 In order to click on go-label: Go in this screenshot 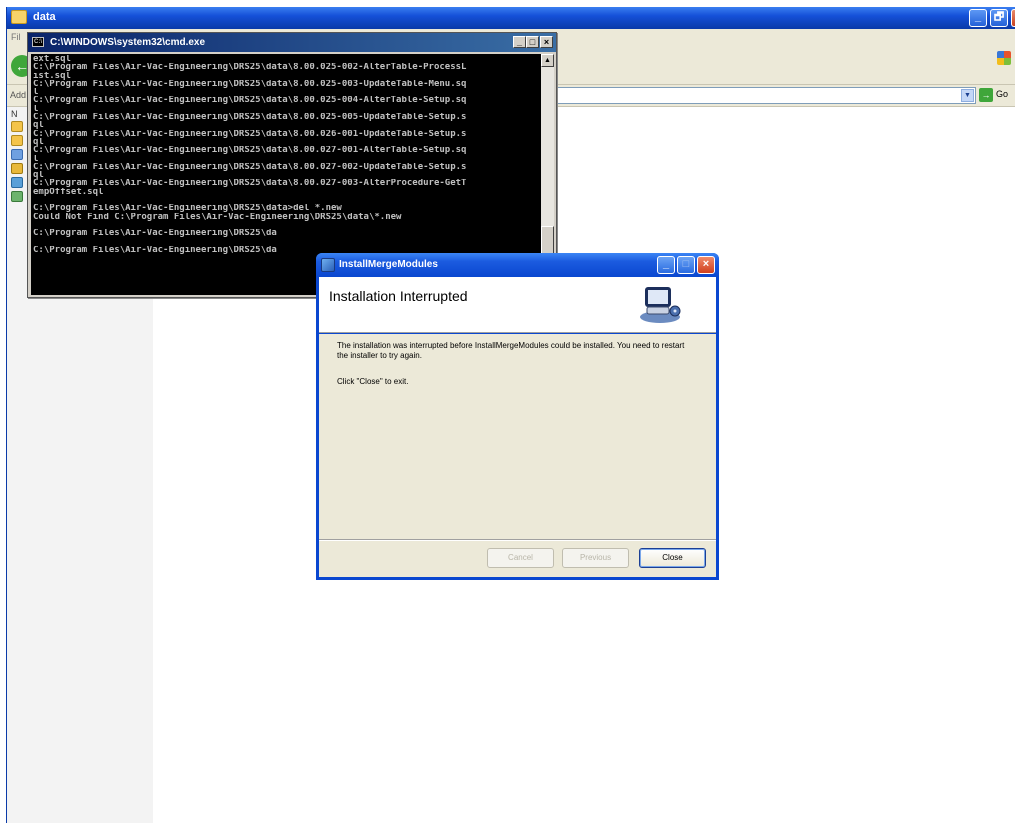, I will do `click(1002, 94)`.